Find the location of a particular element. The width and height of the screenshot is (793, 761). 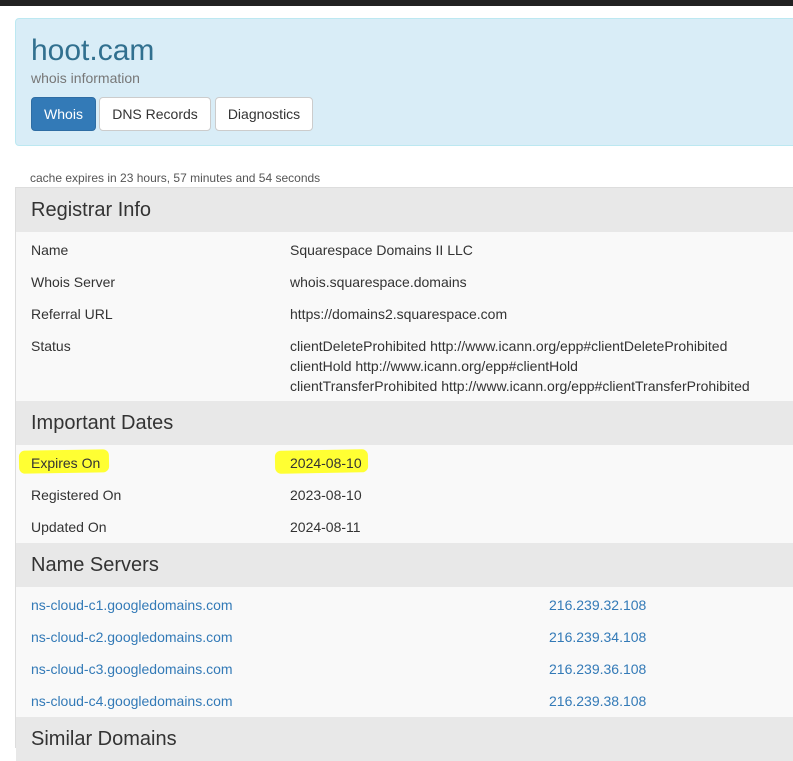

updated-on-value: 2024-08-11 is located at coordinates (325, 527).